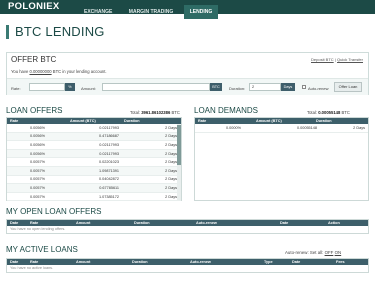  Describe the element at coordinates (135, 112) in the screenshot. I see `loan-offers-total-label: Total:` at that location.